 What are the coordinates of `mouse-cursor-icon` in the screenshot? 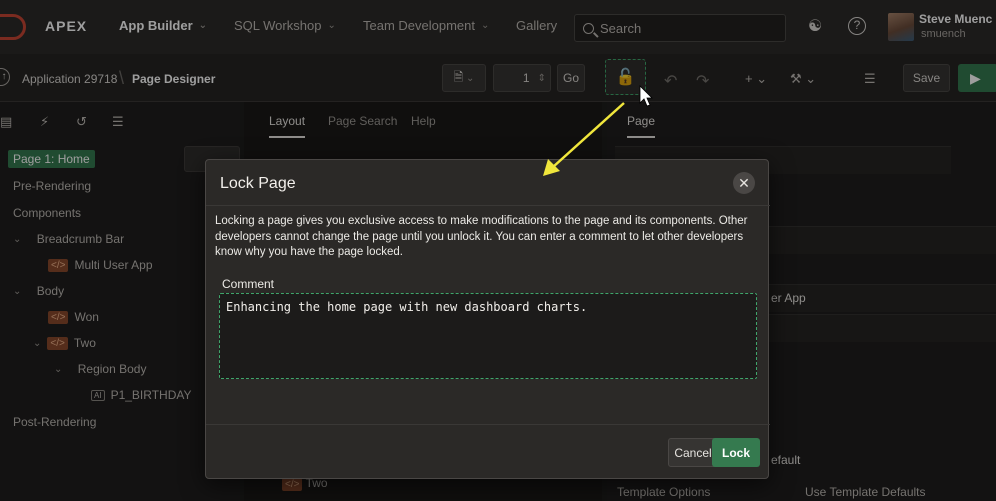 It's located at (646, 96).